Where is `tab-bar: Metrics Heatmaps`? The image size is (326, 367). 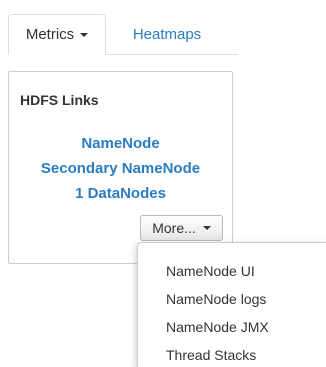
tab-bar: Metrics Heatmaps is located at coordinates (123, 34).